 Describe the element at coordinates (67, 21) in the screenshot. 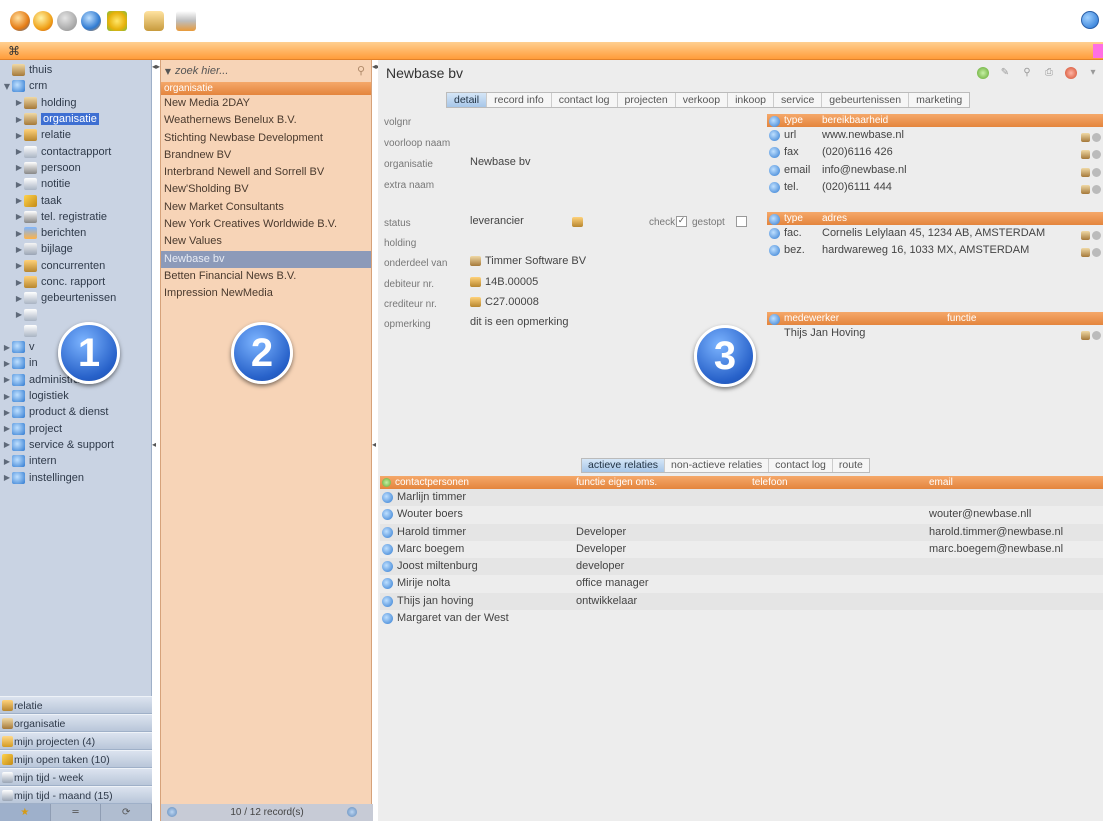

I see `gray-circle-icon` at that location.